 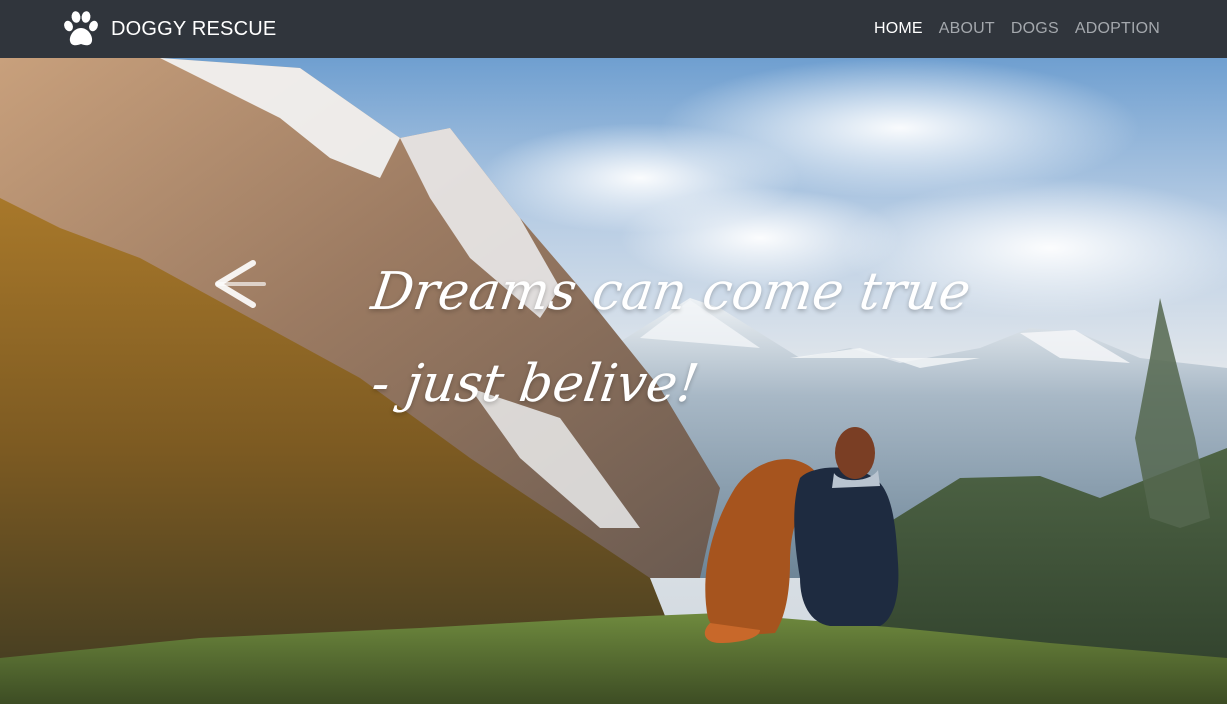 I want to click on main-nav: HOME ABOUT DOGS ADOPTION, so click(x=1017, y=29).